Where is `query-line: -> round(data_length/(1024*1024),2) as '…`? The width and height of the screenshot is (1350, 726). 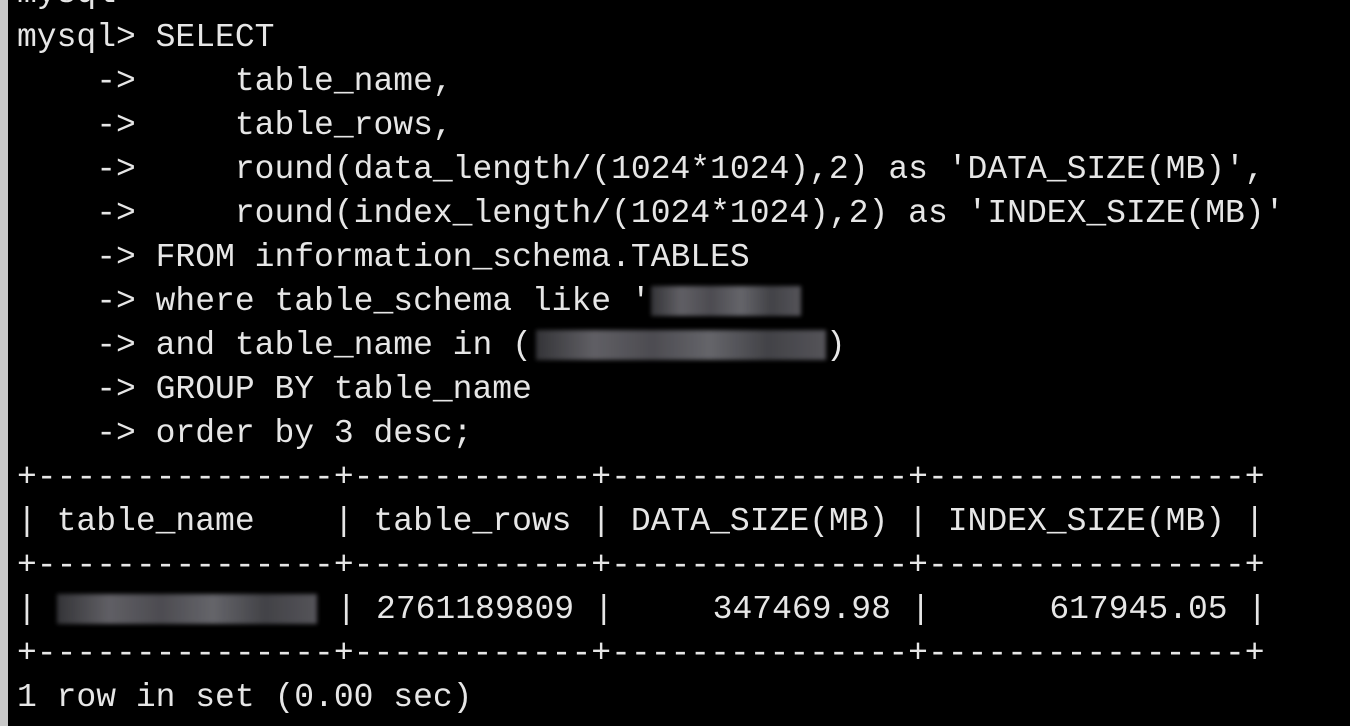 query-line: -> round(data_length/(1024*1024),2) as '… is located at coordinates (641, 169).